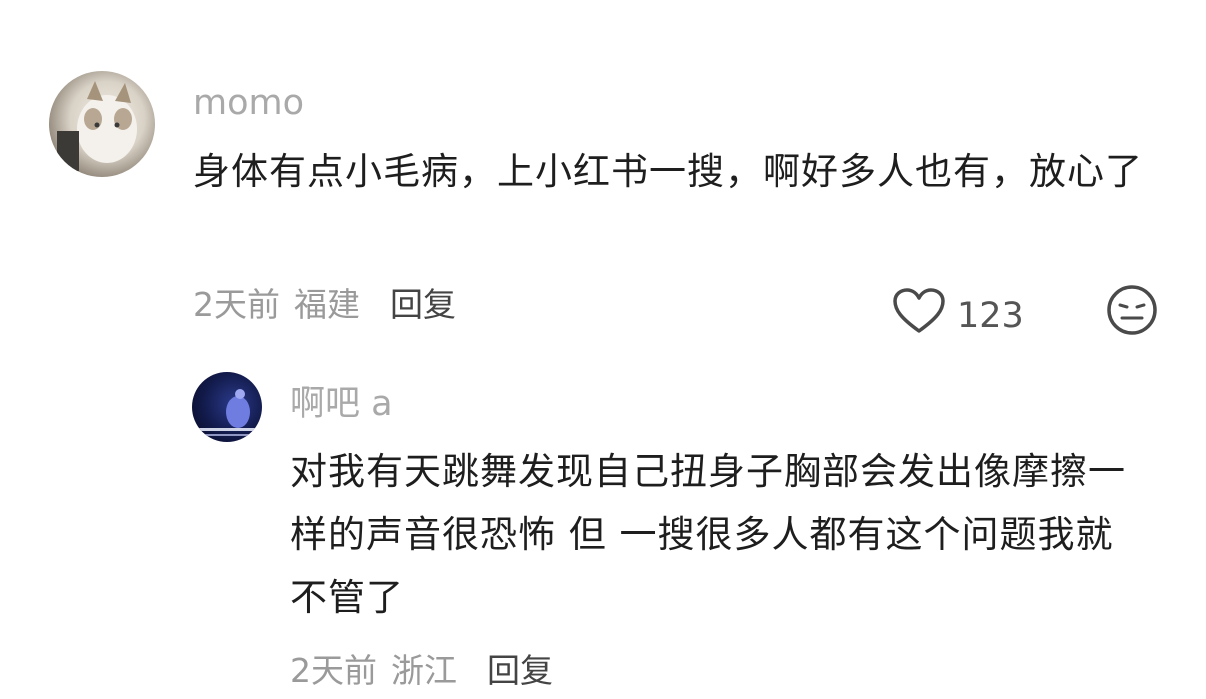  I want to click on reply-meta: 2天前 浙江 回复, so click(421, 671).